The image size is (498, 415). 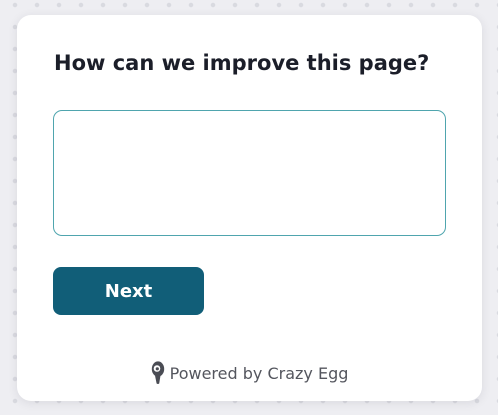 I want to click on powered-by-link: Powered by Crazy Egg, so click(x=249, y=373).